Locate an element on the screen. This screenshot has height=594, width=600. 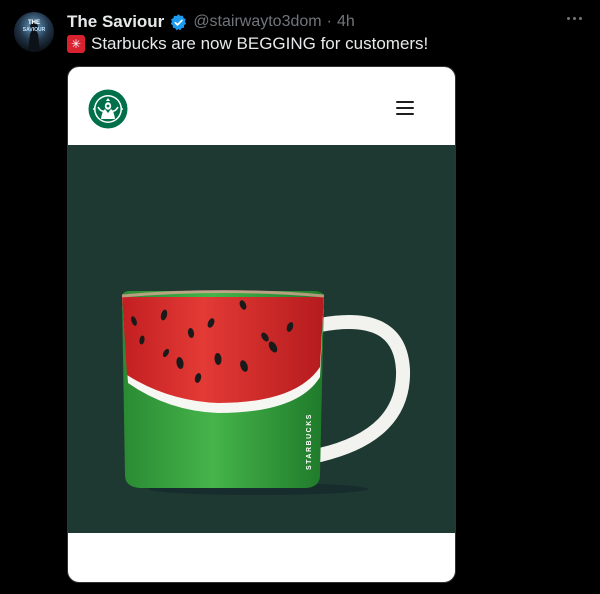
author-handle: @stairwayto3dom is located at coordinates (257, 22).